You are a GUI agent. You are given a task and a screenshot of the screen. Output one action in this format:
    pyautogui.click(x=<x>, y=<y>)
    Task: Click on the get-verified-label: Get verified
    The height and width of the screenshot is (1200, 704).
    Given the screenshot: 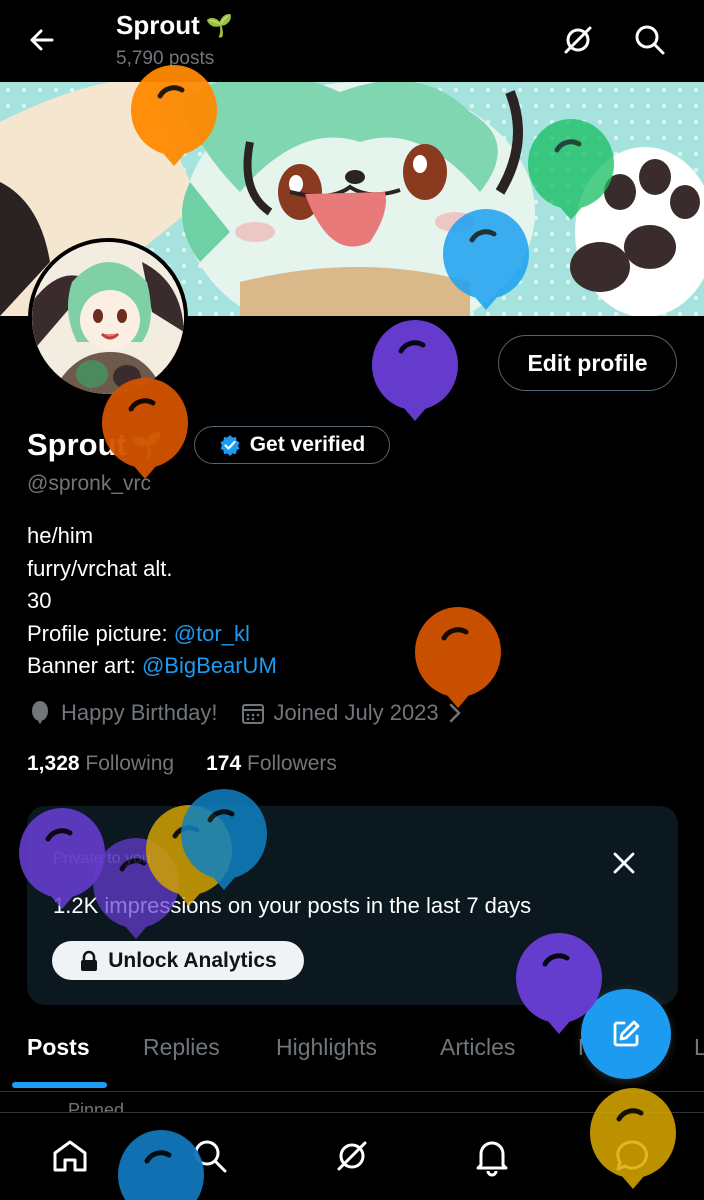 What is the action you would take?
    pyautogui.click(x=307, y=444)
    